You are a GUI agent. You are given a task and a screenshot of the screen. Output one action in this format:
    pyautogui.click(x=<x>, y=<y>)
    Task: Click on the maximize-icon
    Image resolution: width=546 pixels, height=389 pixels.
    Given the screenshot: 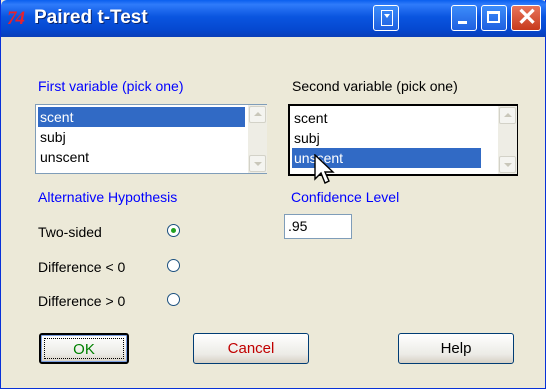 What is the action you would take?
    pyautogui.click(x=493, y=17)
    